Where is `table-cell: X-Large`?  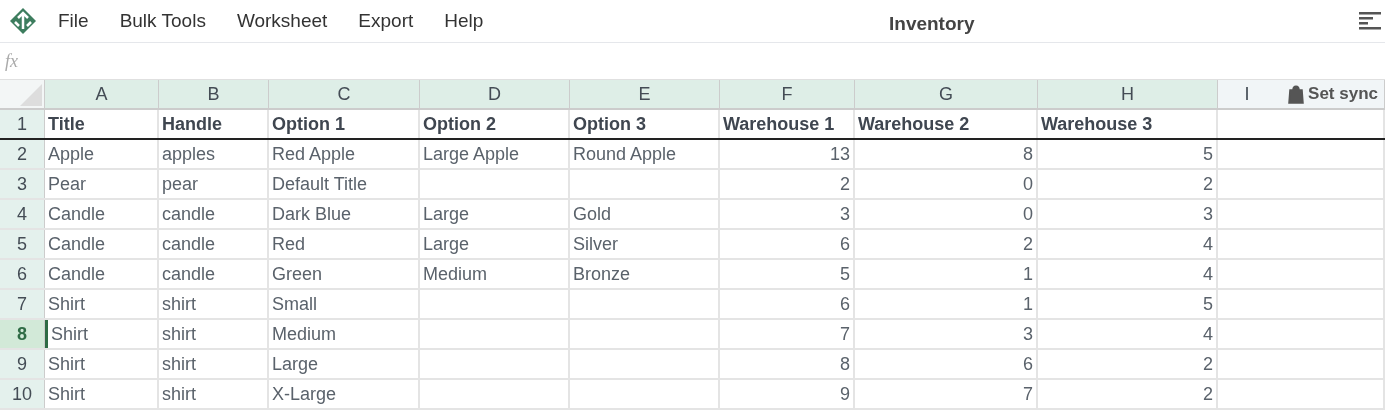
table-cell: X-Large is located at coordinates (344, 394).